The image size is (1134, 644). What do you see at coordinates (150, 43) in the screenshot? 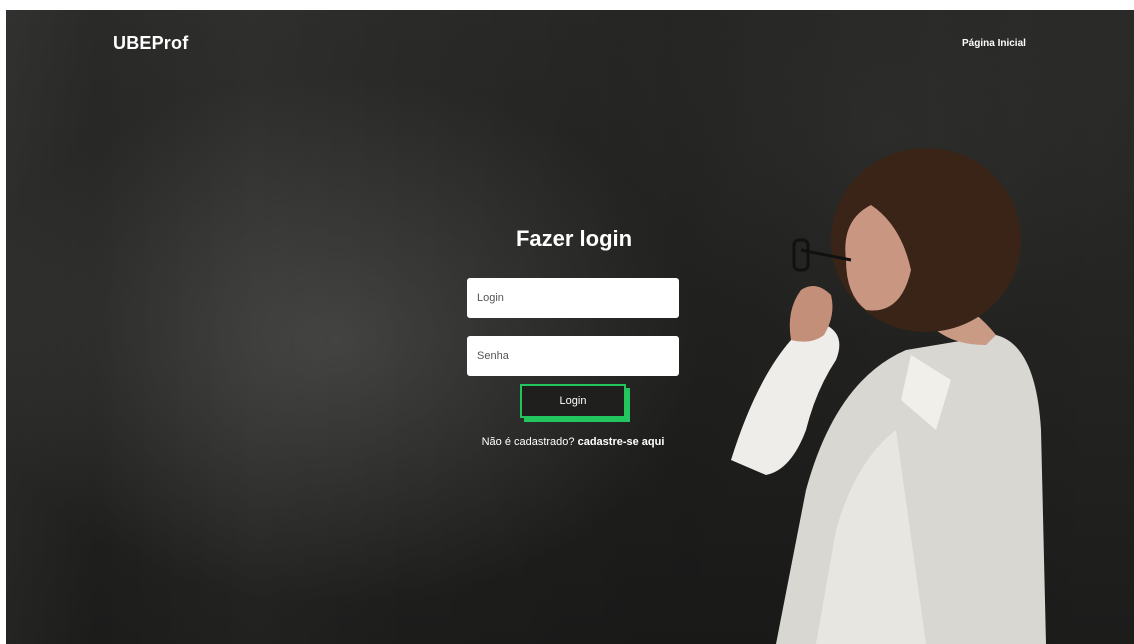
I see `brand-logo: UBEProf` at bounding box center [150, 43].